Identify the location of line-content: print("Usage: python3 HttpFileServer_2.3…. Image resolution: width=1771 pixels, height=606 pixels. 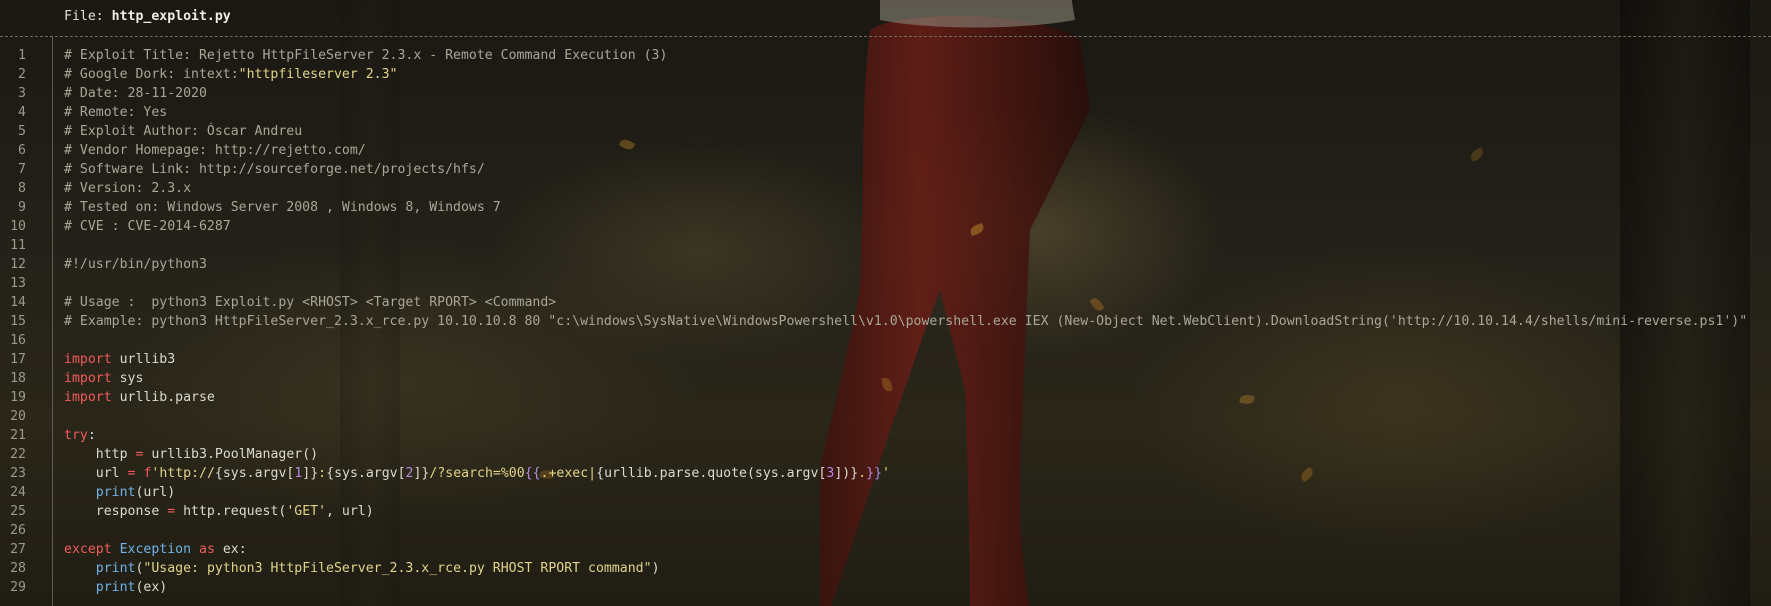
(362, 568).